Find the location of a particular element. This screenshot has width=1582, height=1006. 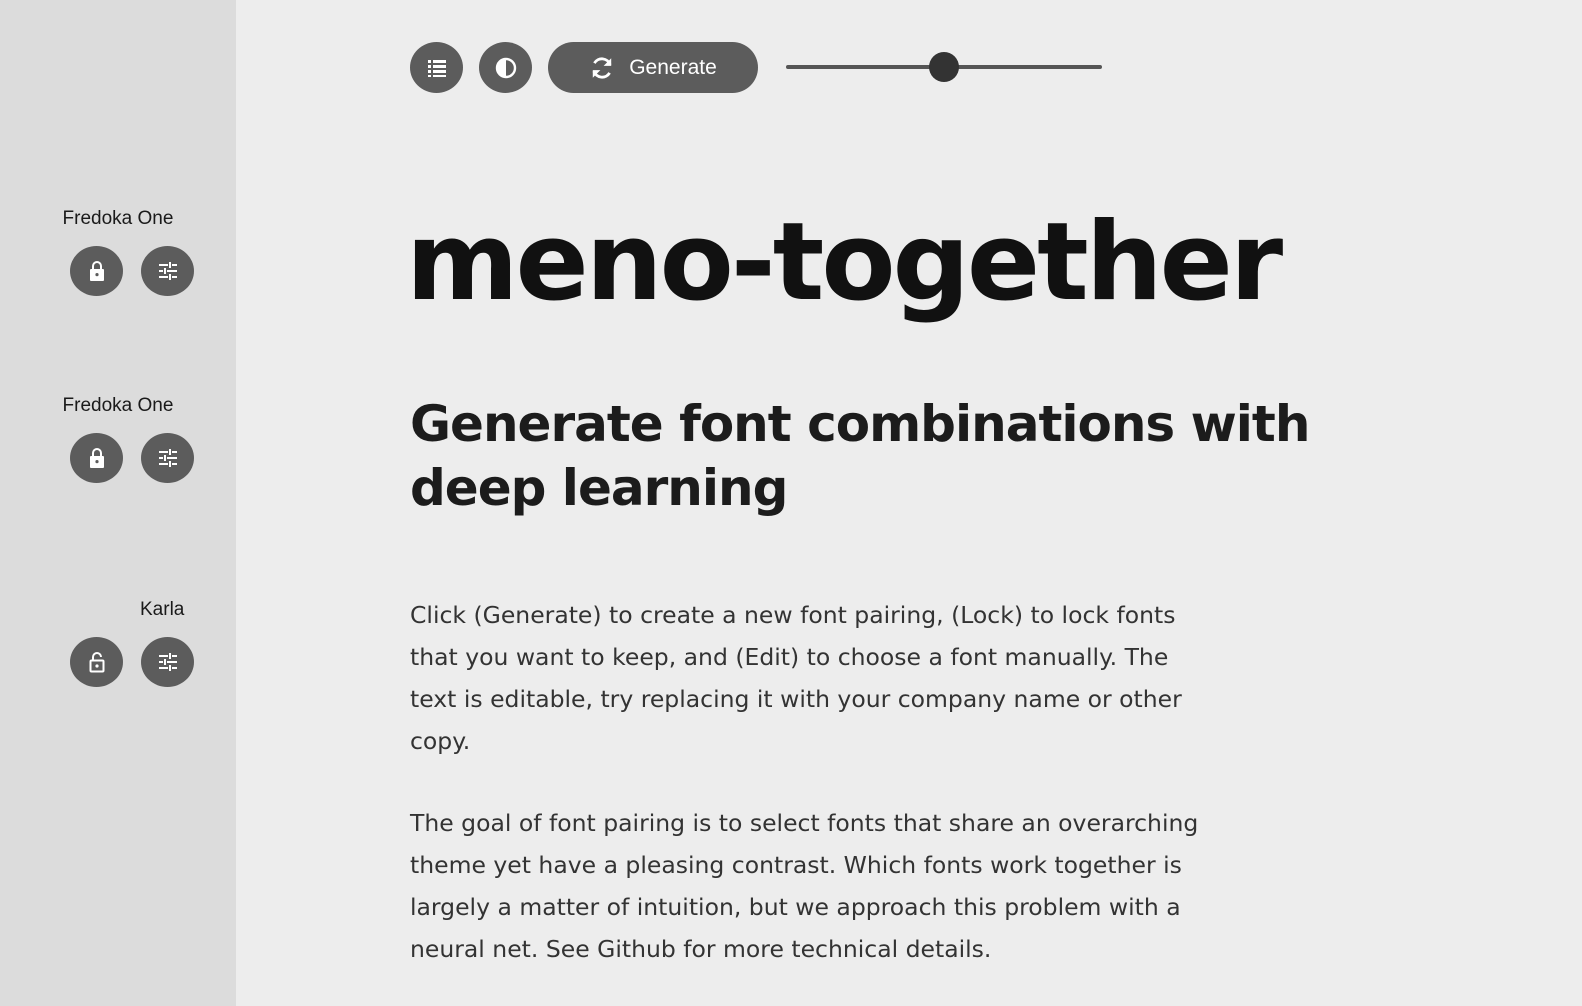

contrast-button is located at coordinates (505, 67).